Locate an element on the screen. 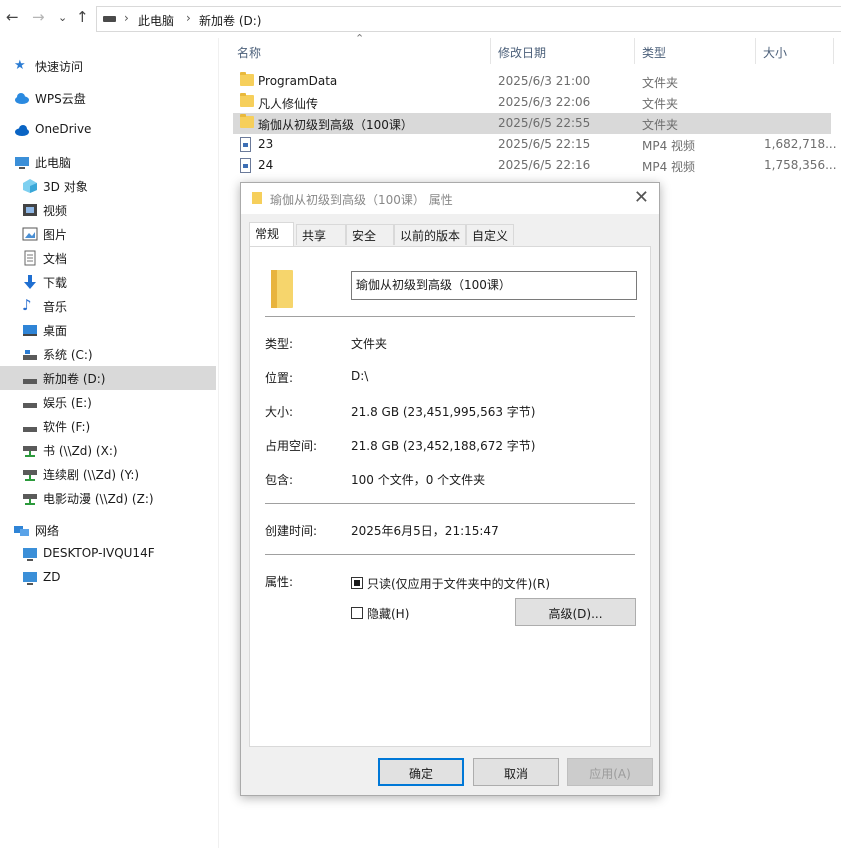 Image resolution: width=841 pixels, height=848 pixels. tab-previous-versions: 以前的版本 is located at coordinates (430, 234).